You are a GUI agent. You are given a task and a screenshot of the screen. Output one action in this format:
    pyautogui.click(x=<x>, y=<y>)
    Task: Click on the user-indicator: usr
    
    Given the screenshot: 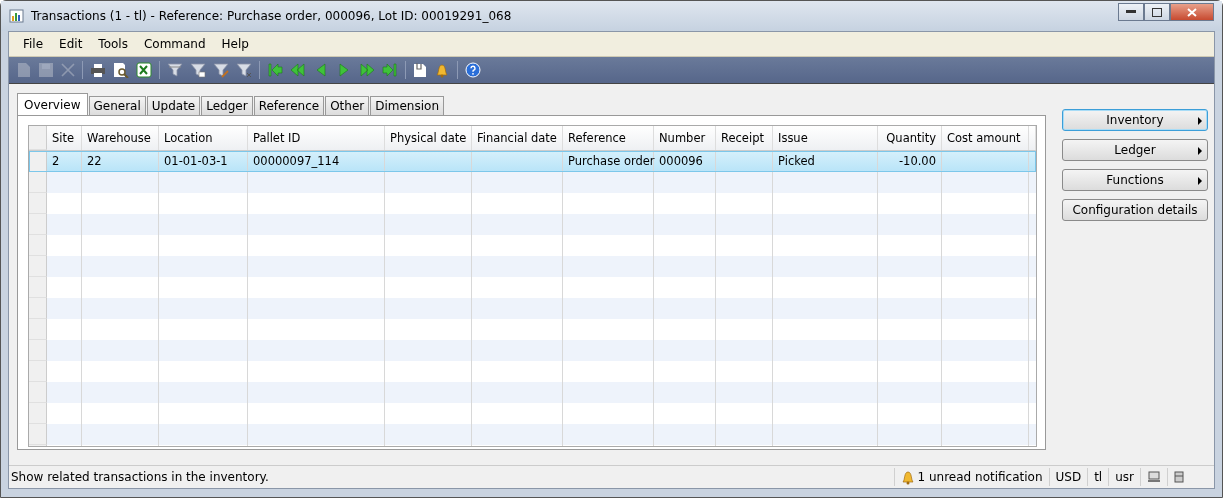 What is the action you would take?
    pyautogui.click(x=1124, y=477)
    